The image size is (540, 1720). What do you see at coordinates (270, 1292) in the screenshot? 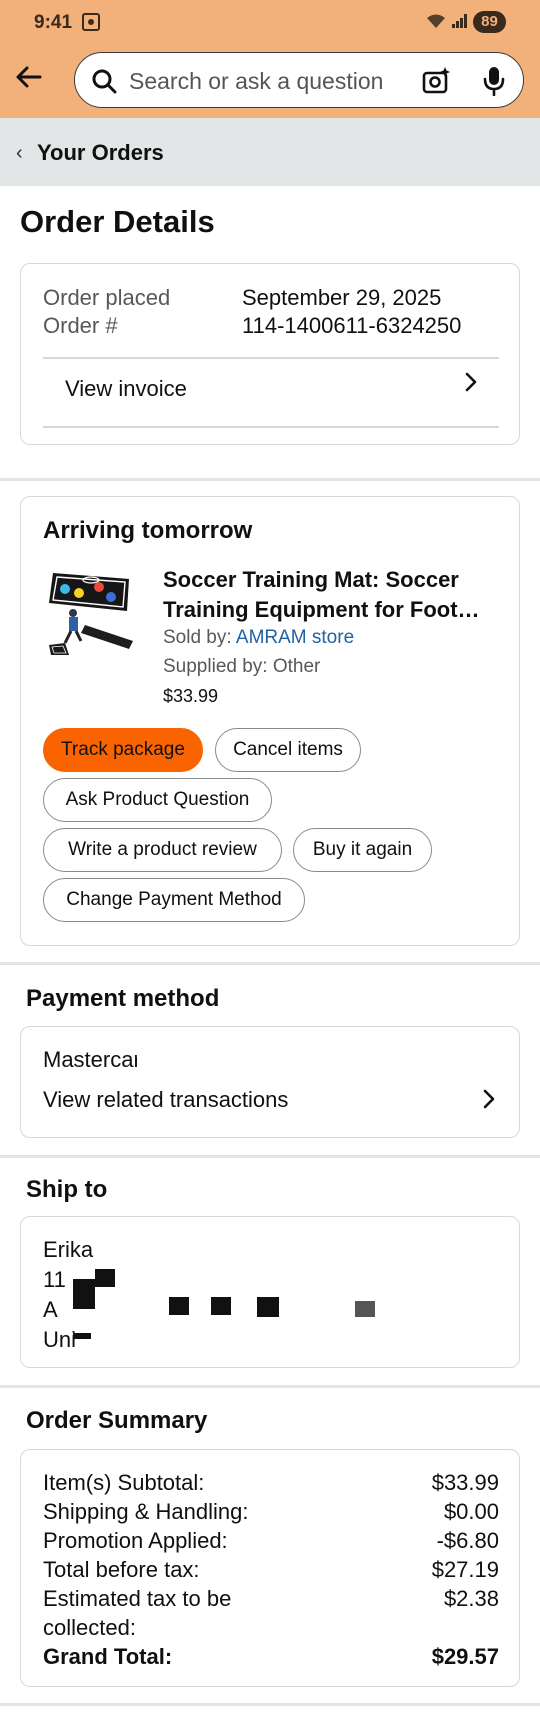
I see `ship-to-card: Erika 11 A Uni` at bounding box center [270, 1292].